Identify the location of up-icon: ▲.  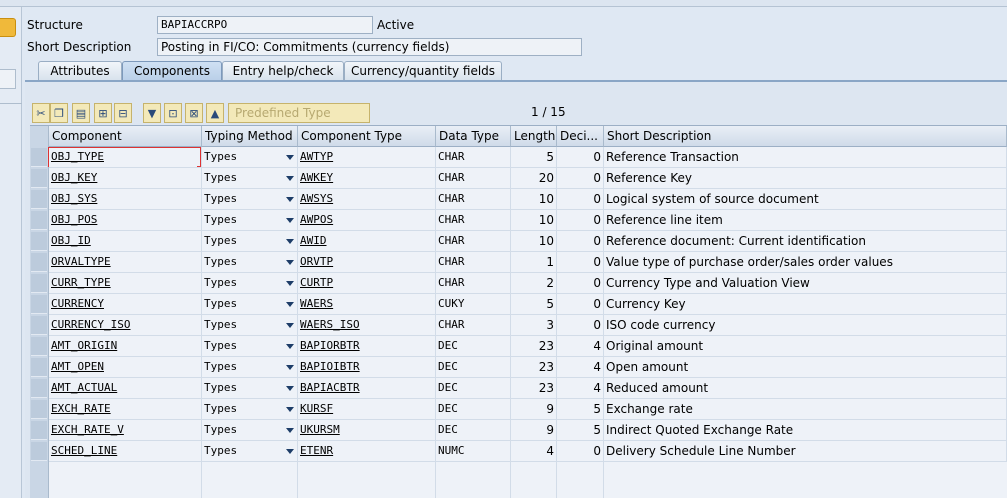
(215, 113).